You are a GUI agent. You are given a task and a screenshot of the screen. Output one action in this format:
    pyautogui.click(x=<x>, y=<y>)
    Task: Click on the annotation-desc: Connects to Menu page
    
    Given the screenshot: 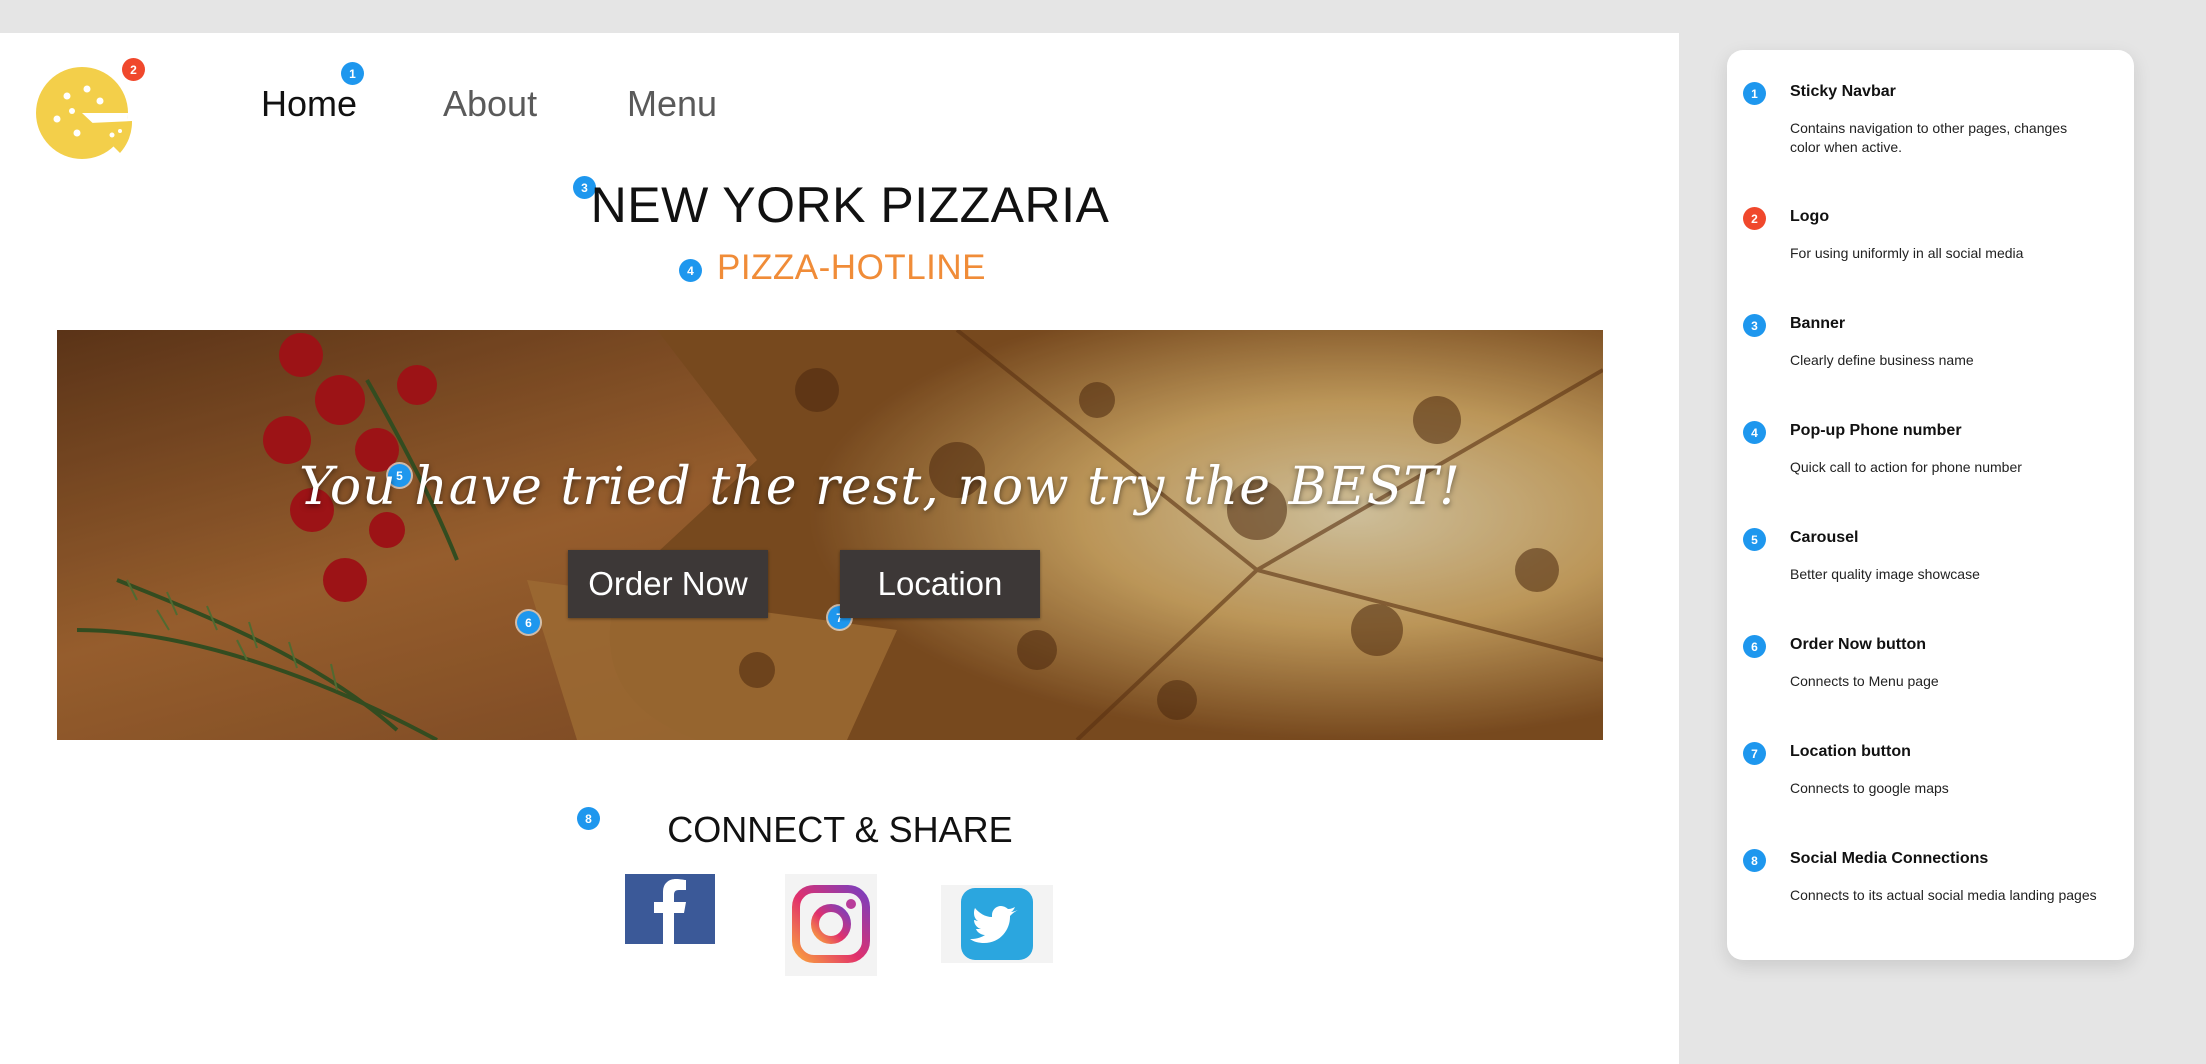 What is the action you would take?
    pyautogui.click(x=1864, y=681)
    